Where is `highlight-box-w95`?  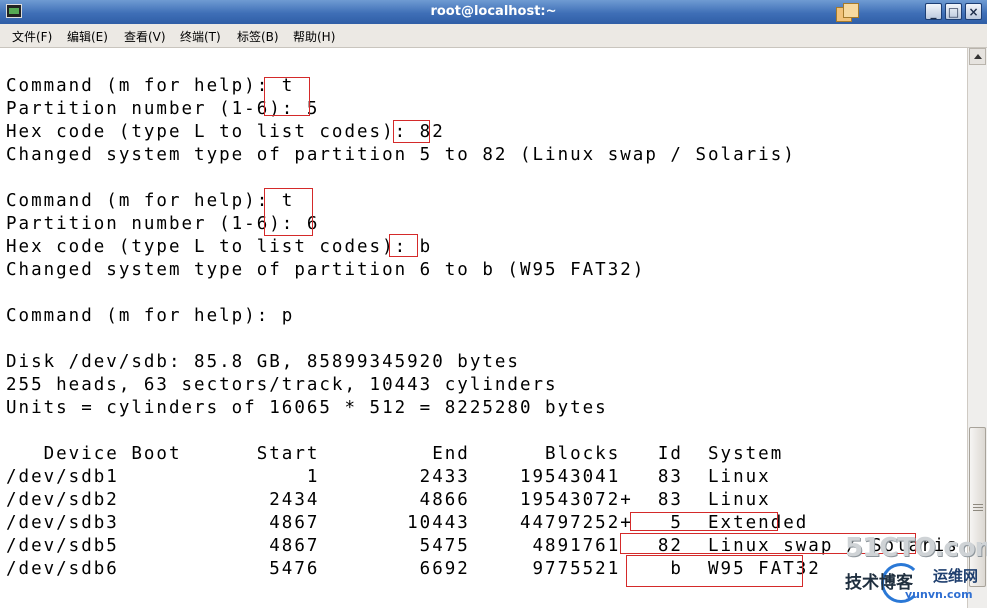
highlight-box-w95 is located at coordinates (714, 571).